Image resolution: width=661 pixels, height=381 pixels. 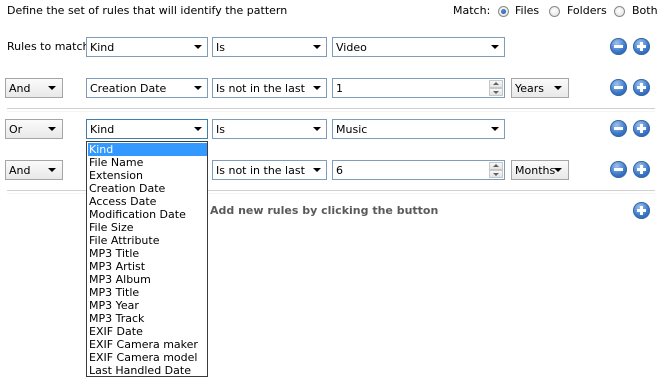 What do you see at coordinates (331, 110) in the screenshot?
I see `group-separator` at bounding box center [331, 110].